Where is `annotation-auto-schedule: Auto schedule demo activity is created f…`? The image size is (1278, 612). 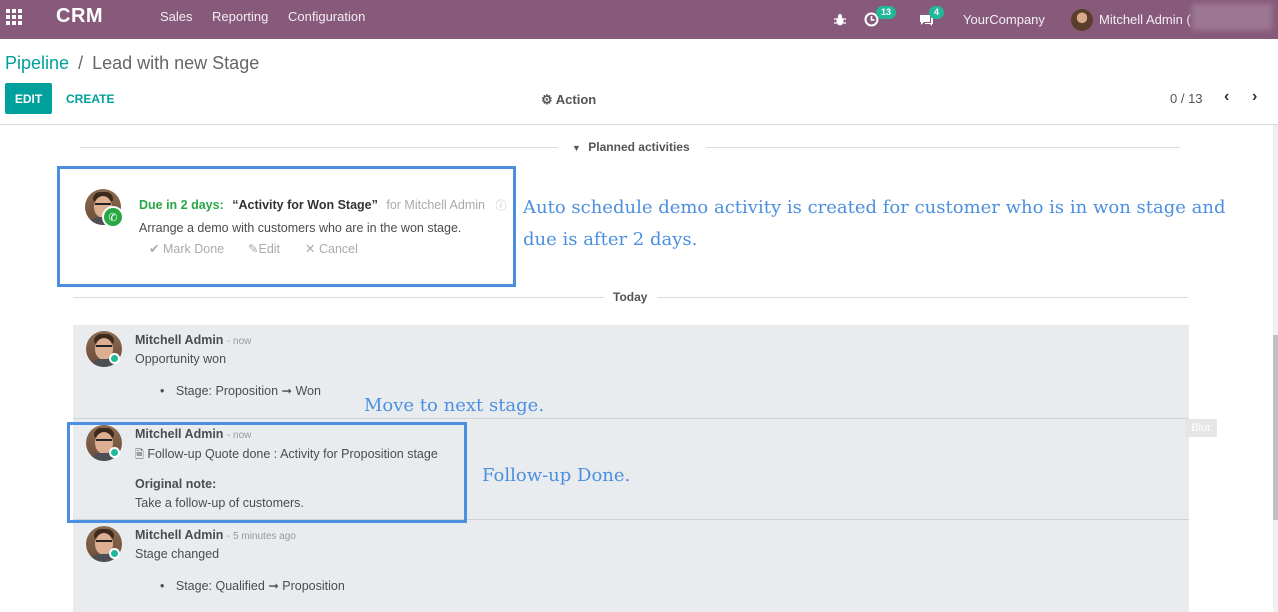 annotation-auto-schedule: Auto schedule demo activity is created f… is located at coordinates (874, 223).